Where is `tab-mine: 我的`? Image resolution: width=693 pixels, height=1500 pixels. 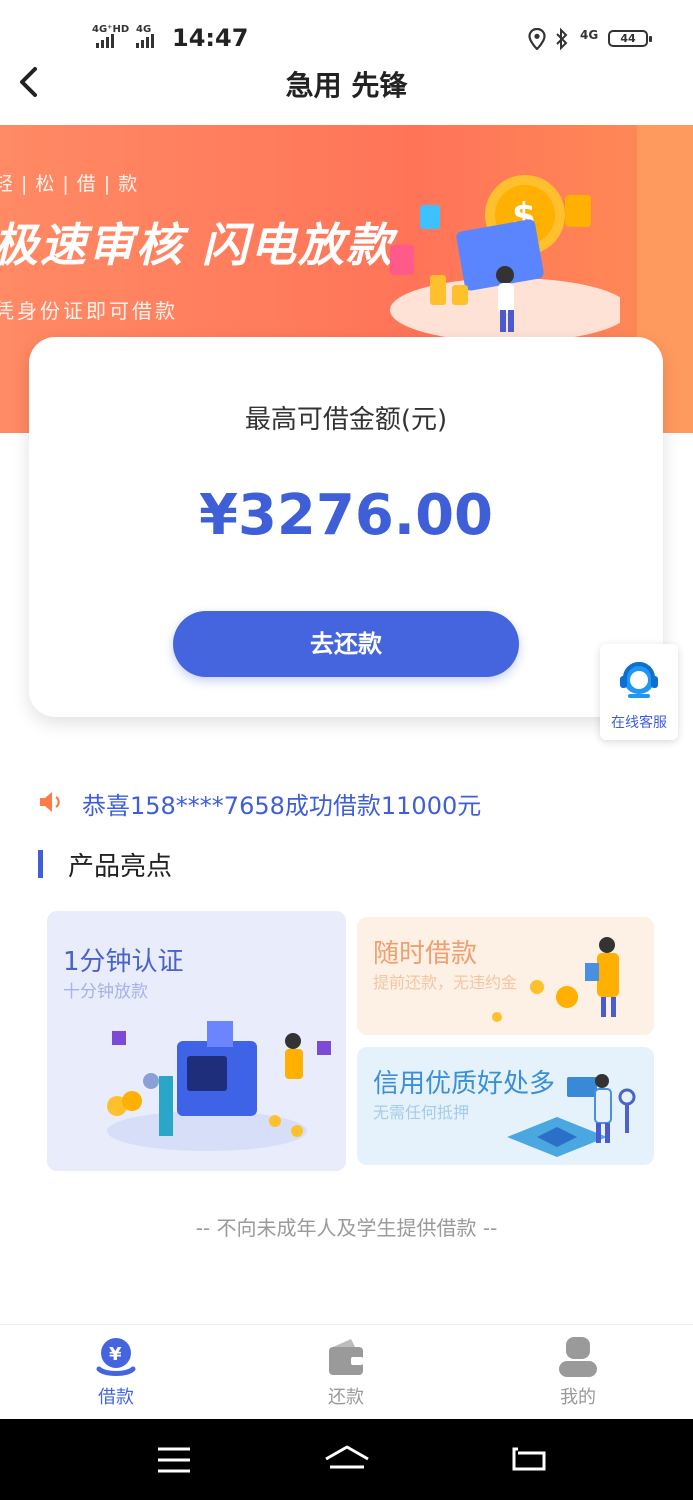
tab-mine: 我的 is located at coordinates (578, 1372).